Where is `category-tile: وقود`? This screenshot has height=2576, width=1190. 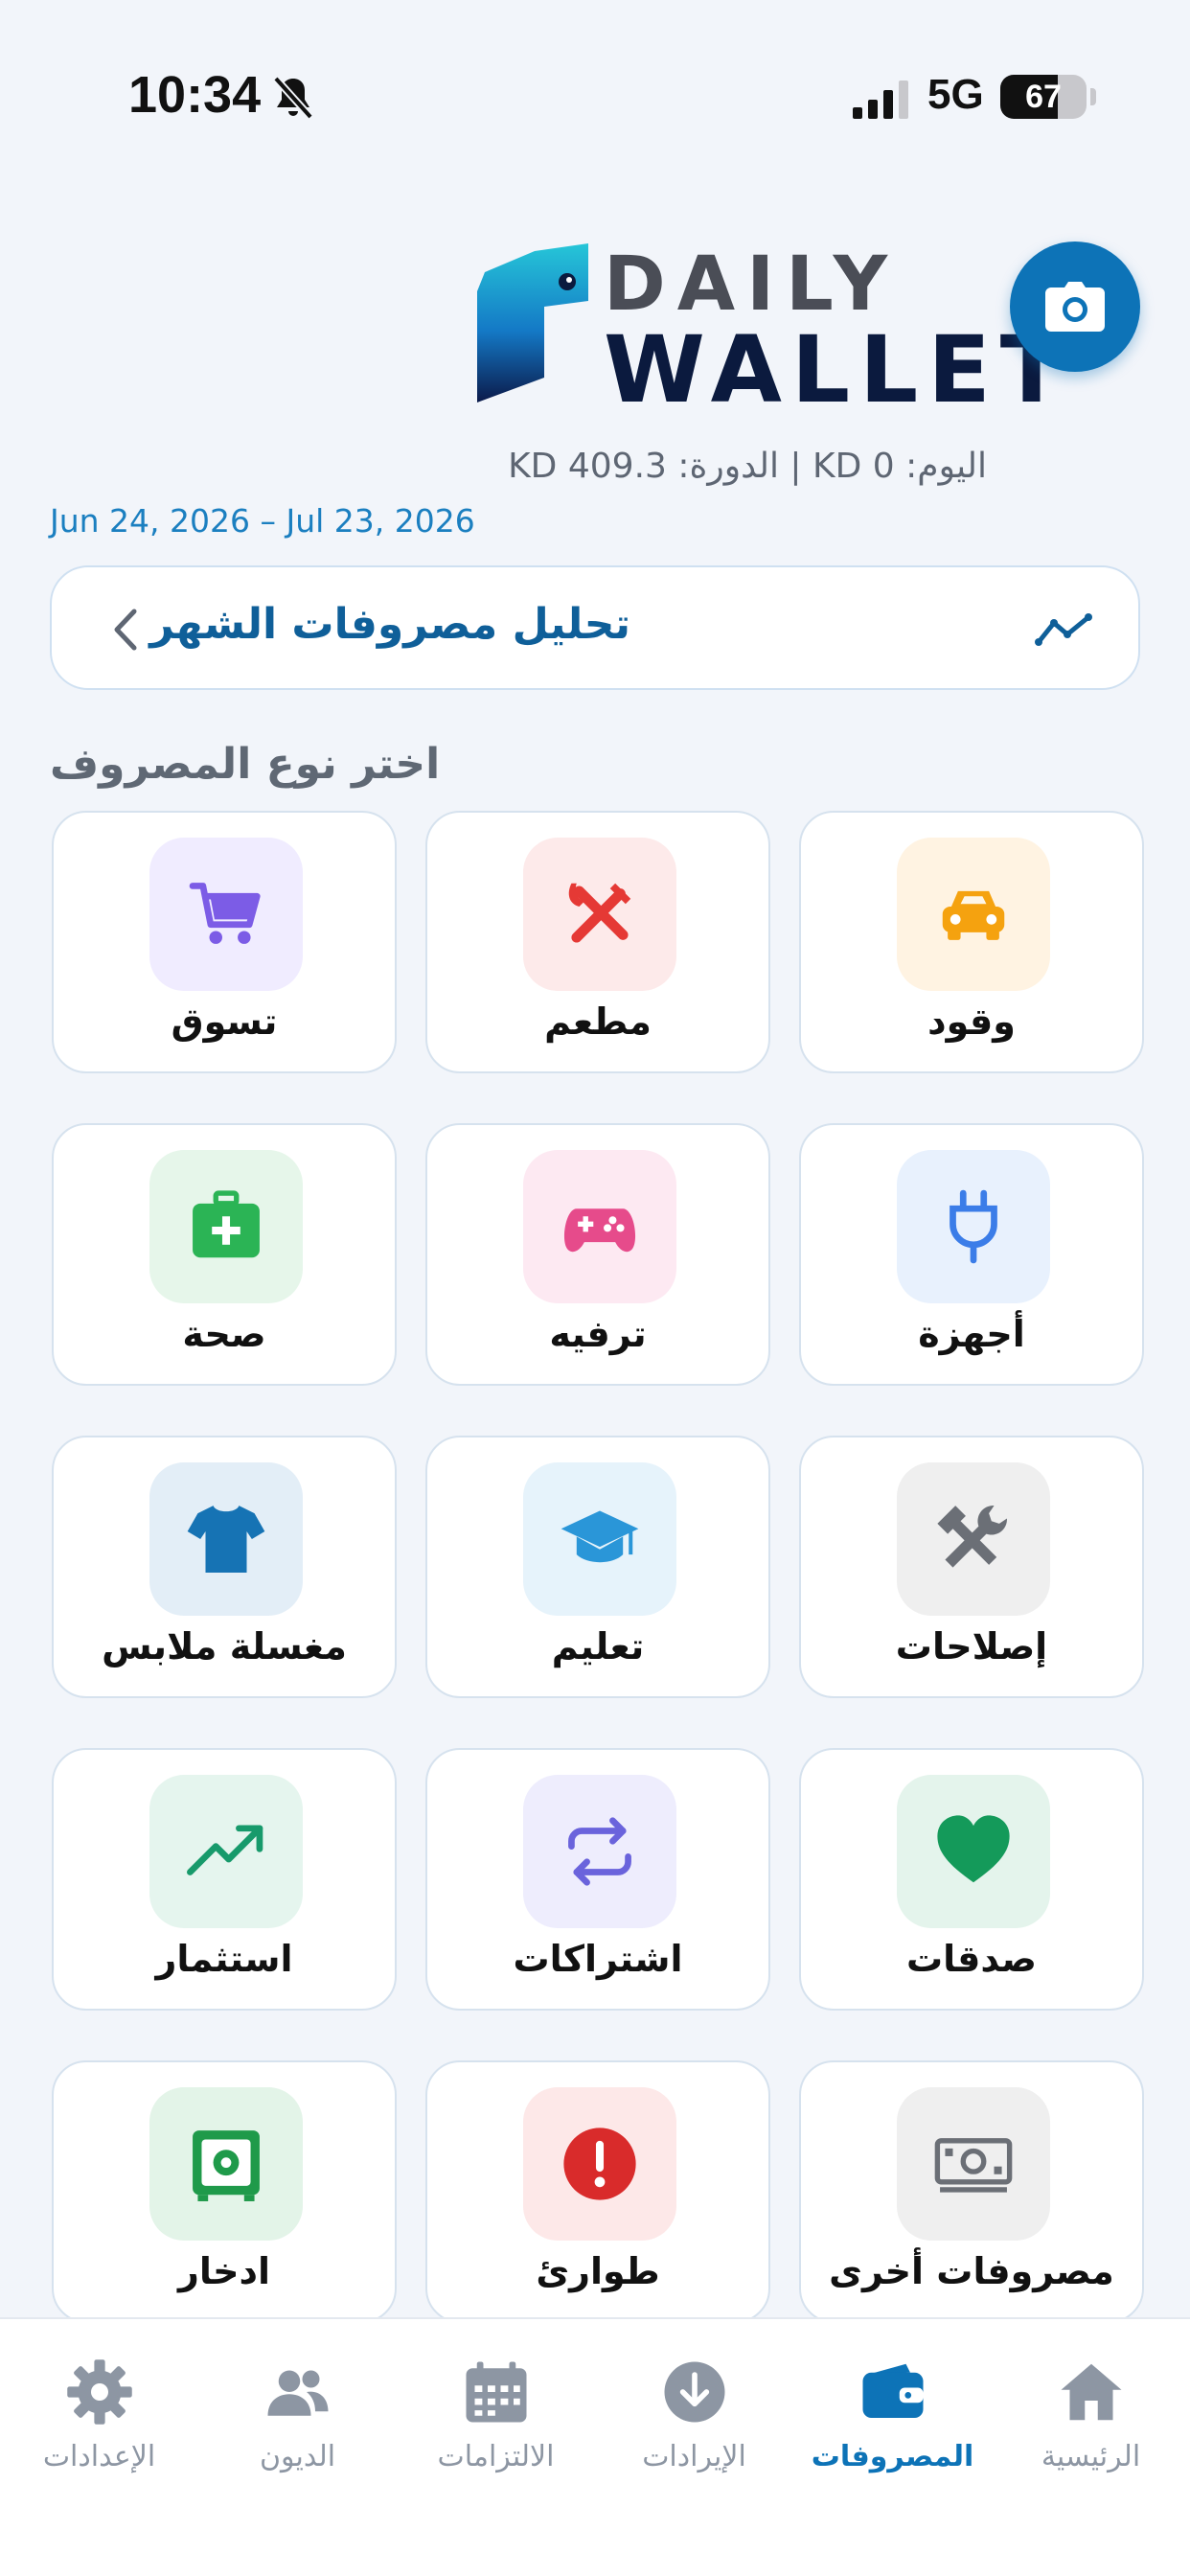
category-tile: وقود is located at coordinates (972, 942).